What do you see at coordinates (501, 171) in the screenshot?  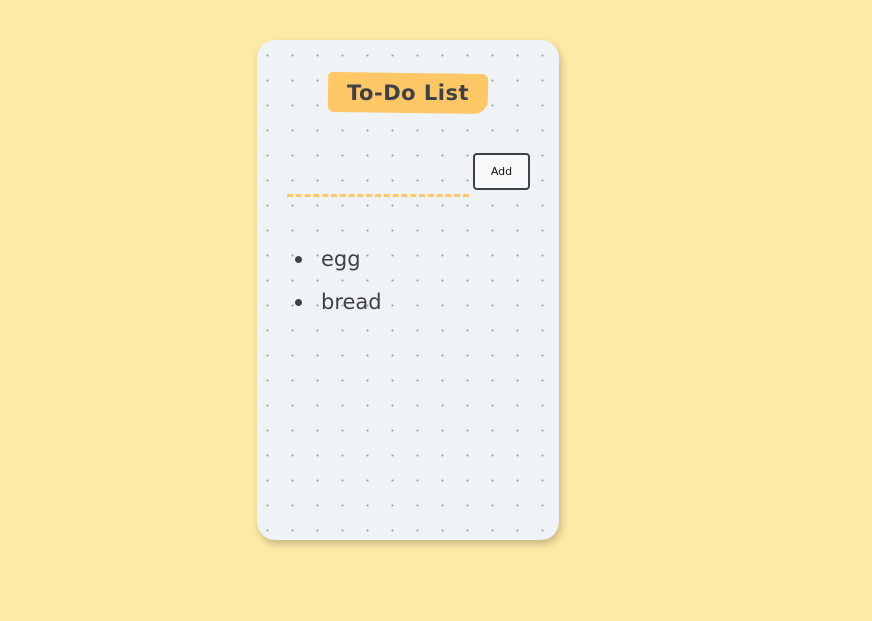 I see `add-button: Add` at bounding box center [501, 171].